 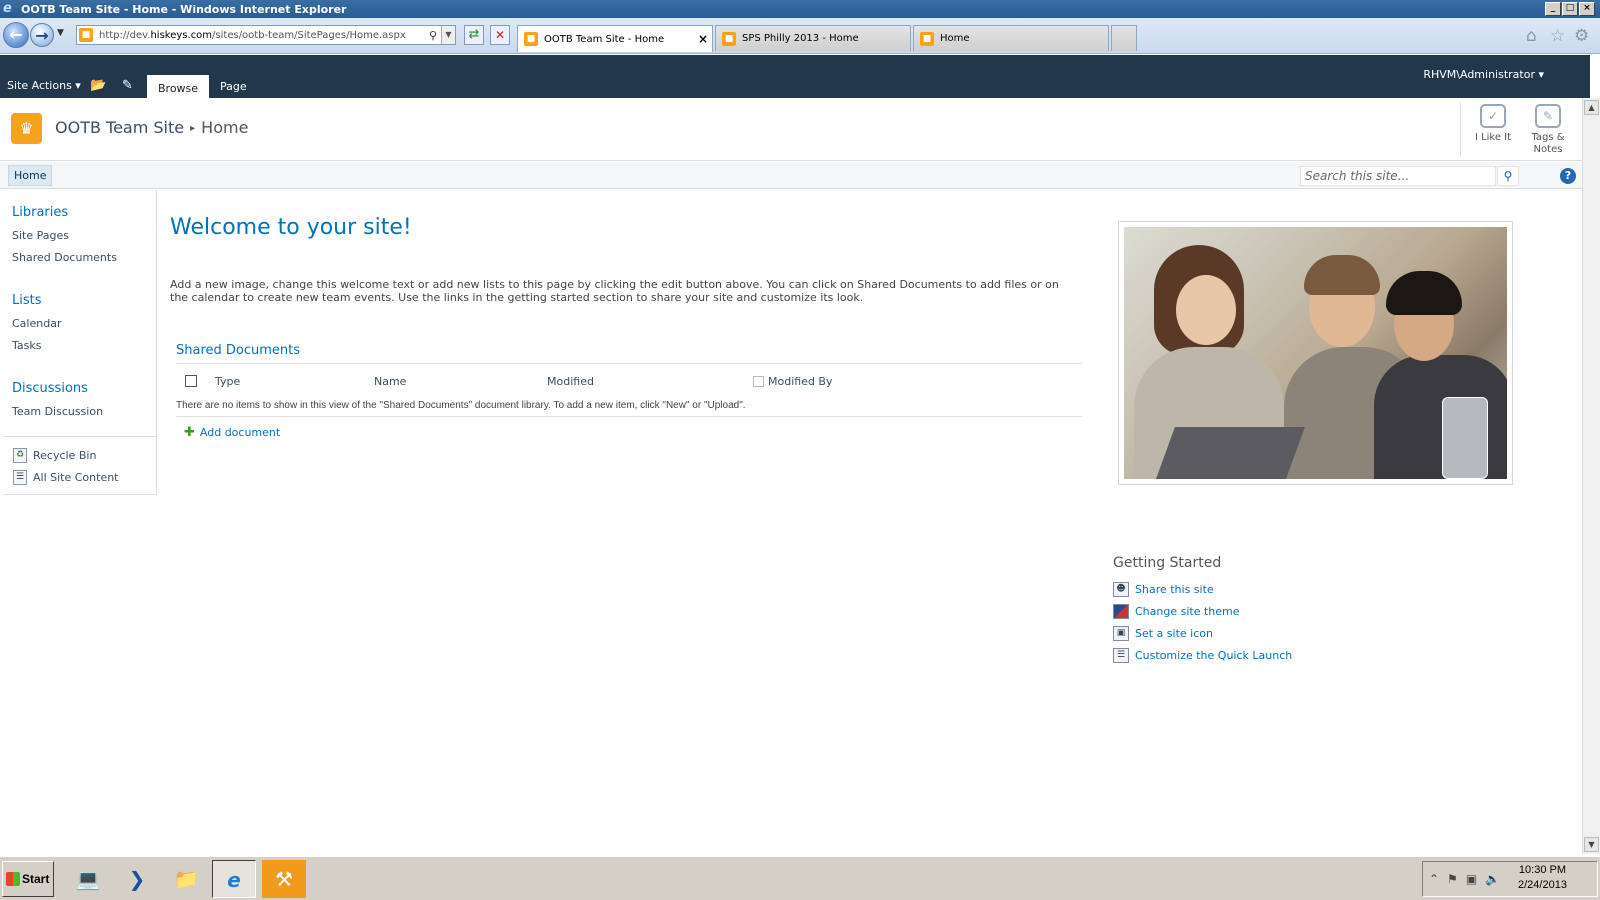 I want to click on column-modified-by: Modified By, so click(x=800, y=381).